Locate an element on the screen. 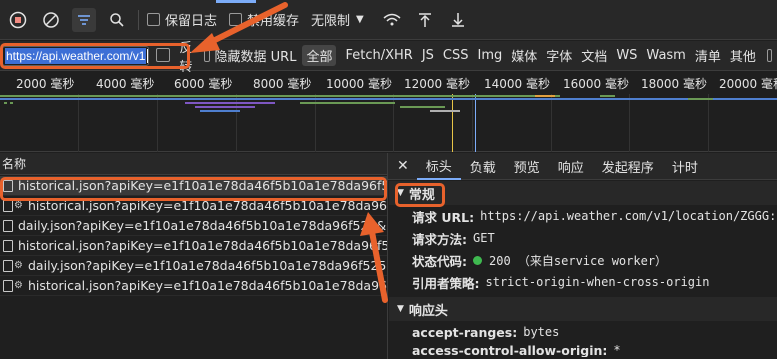 The width and height of the screenshot is (777, 359). general-section-header: ▼ 常规 is located at coordinates (583, 193).